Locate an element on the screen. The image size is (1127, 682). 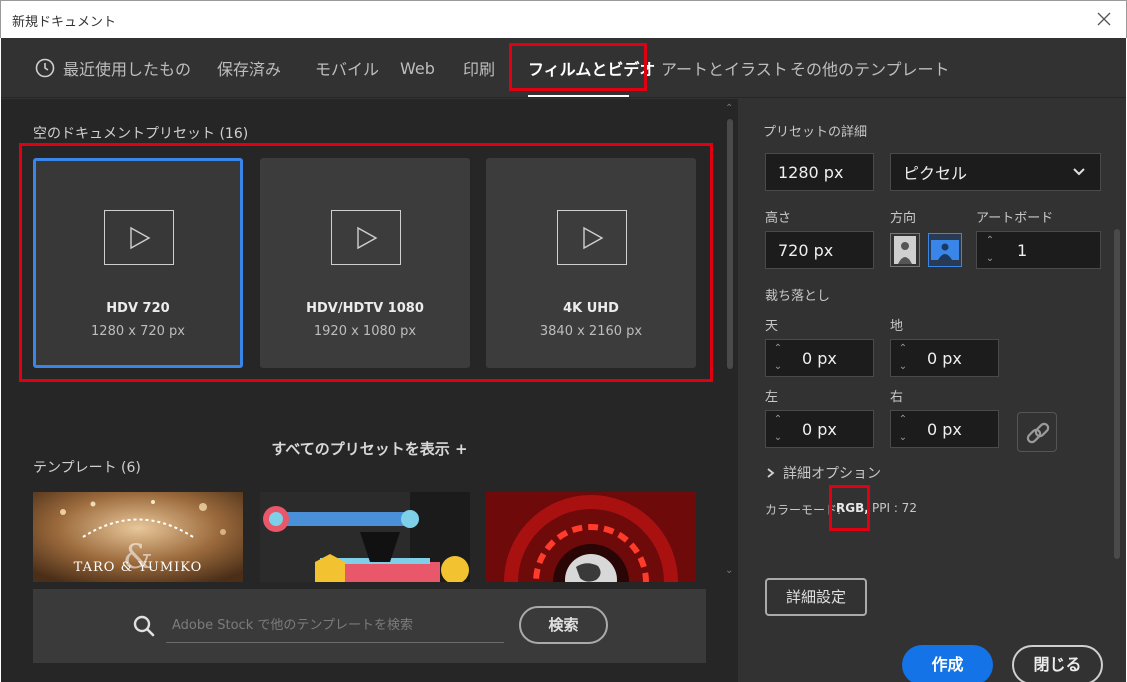
artboard-label: アートボード is located at coordinates (1015, 218).